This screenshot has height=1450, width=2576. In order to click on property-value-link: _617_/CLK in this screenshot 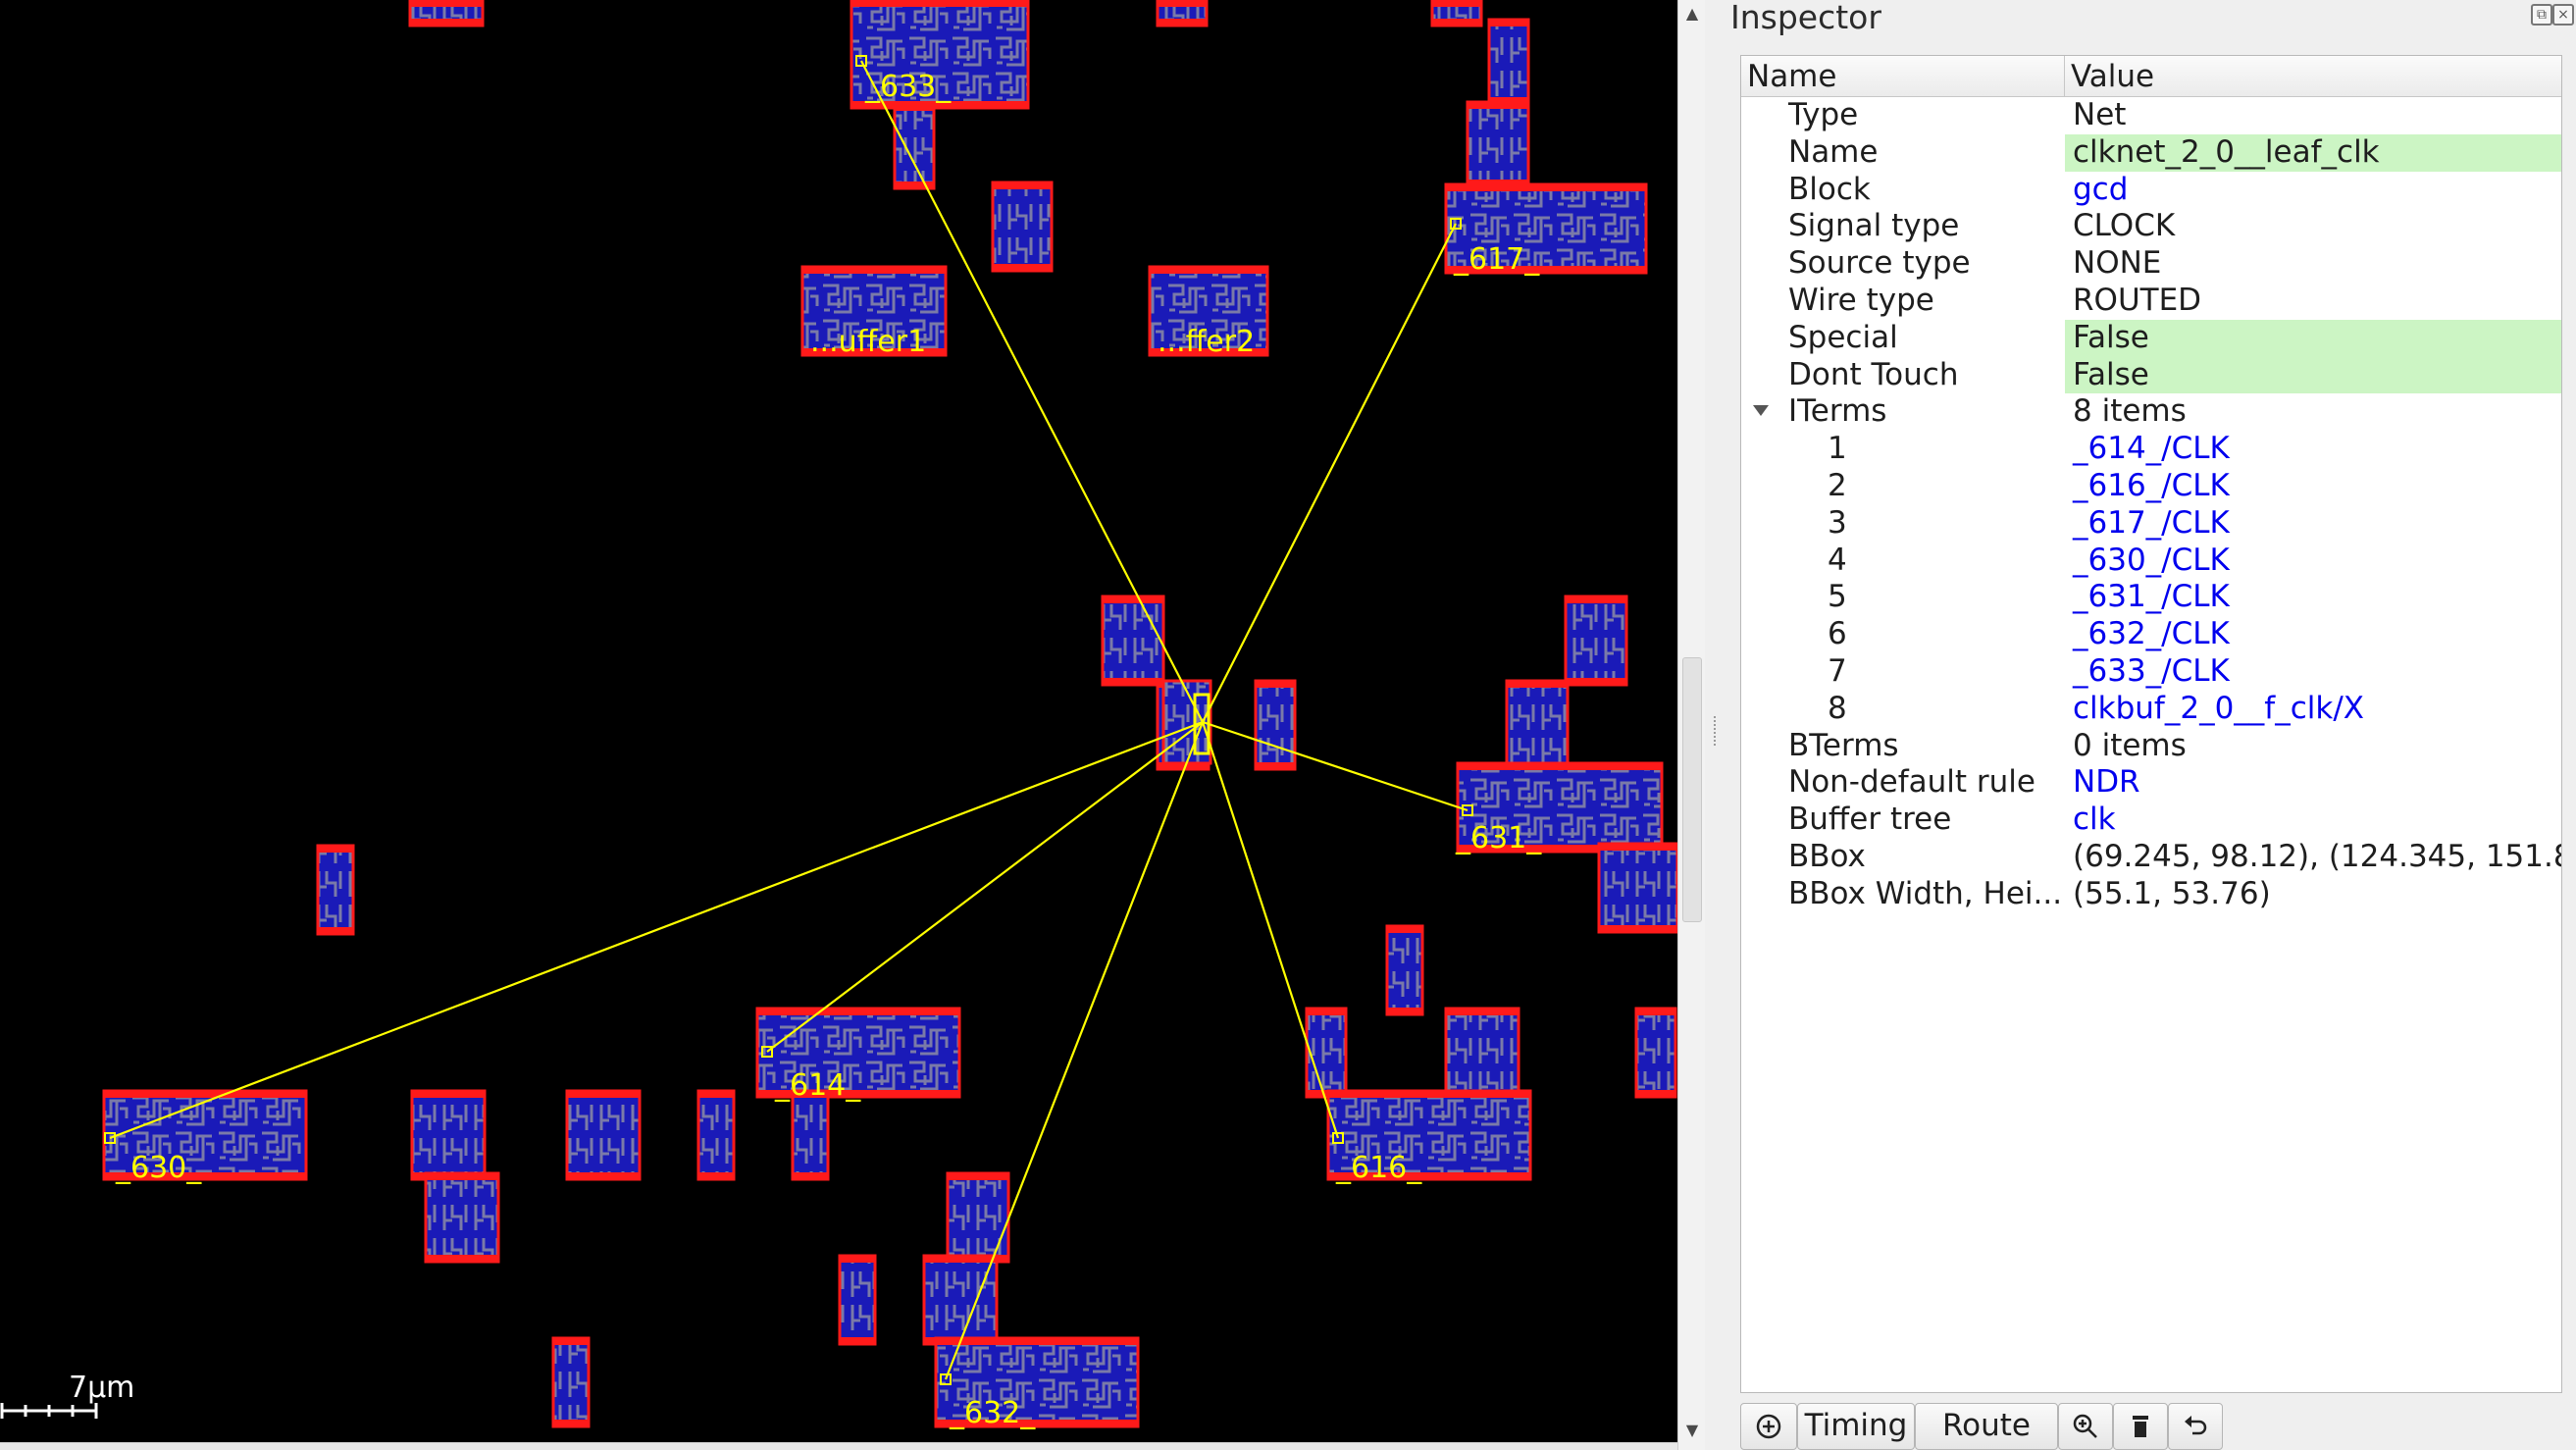, I will do `click(2313, 524)`.